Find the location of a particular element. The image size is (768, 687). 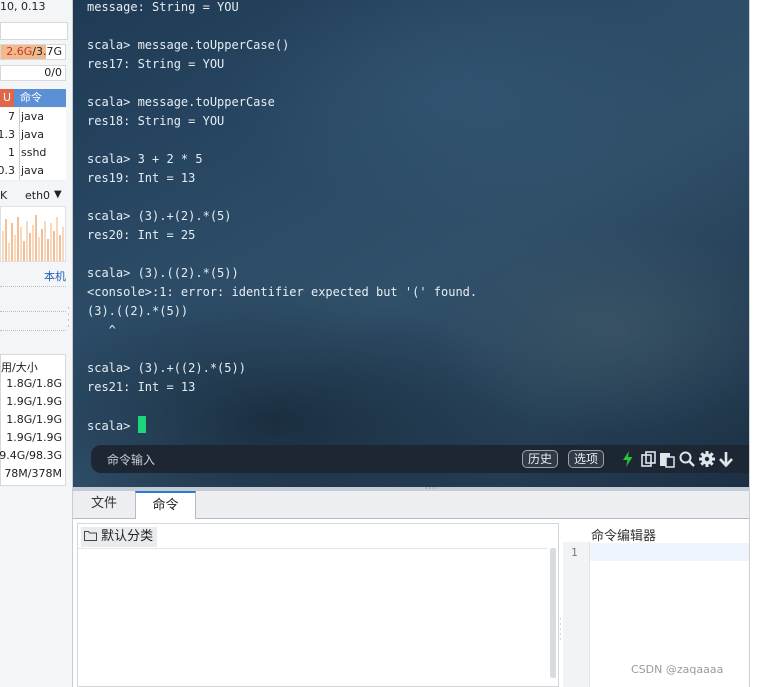

process-row: 1.3 java is located at coordinates (33, 135).